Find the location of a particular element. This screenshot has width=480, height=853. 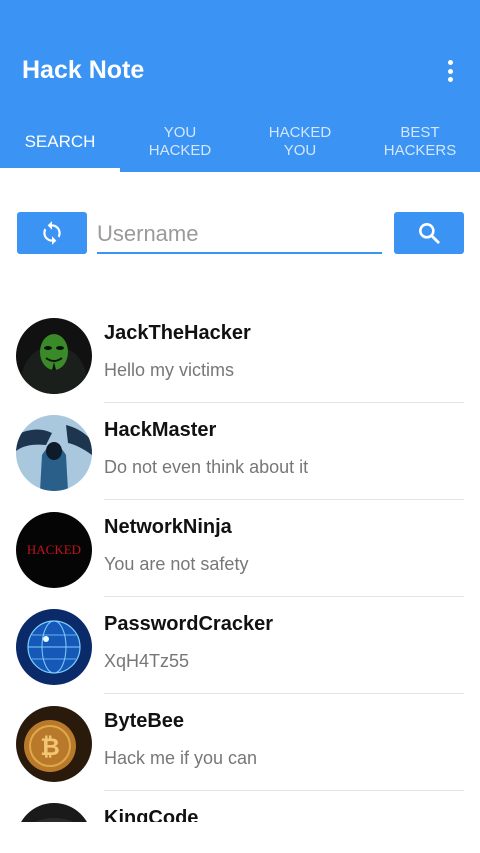

tab-search-label: SEARCH is located at coordinates (60, 141).